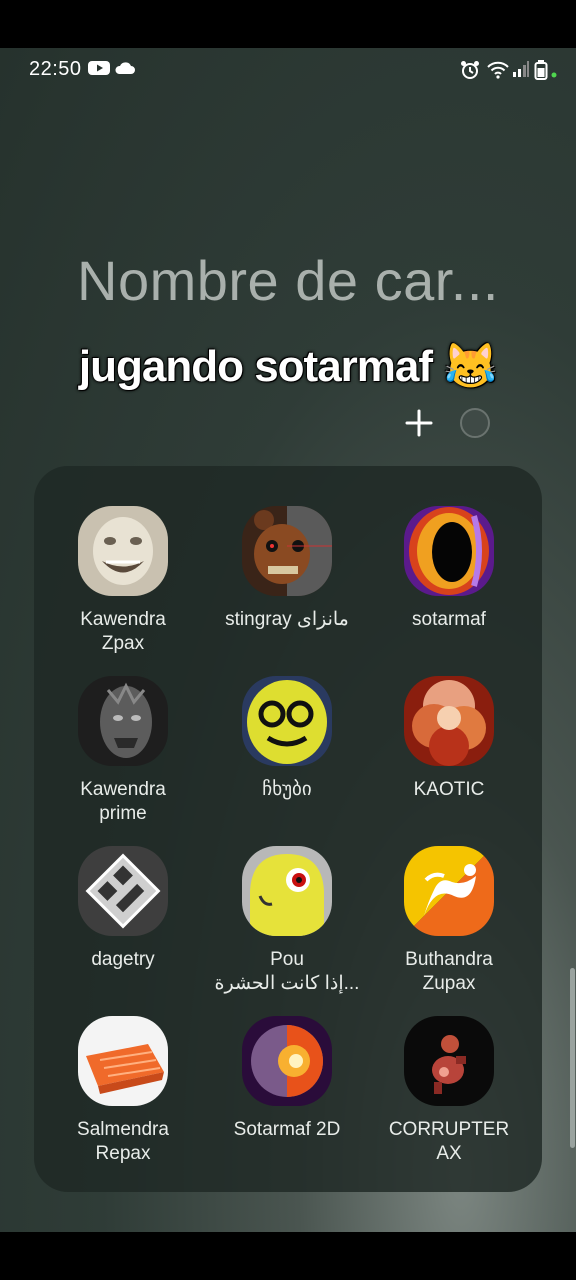 This screenshot has width=576, height=1280. Describe the element at coordinates (449, 721) in the screenshot. I see `explosion-icon` at that location.